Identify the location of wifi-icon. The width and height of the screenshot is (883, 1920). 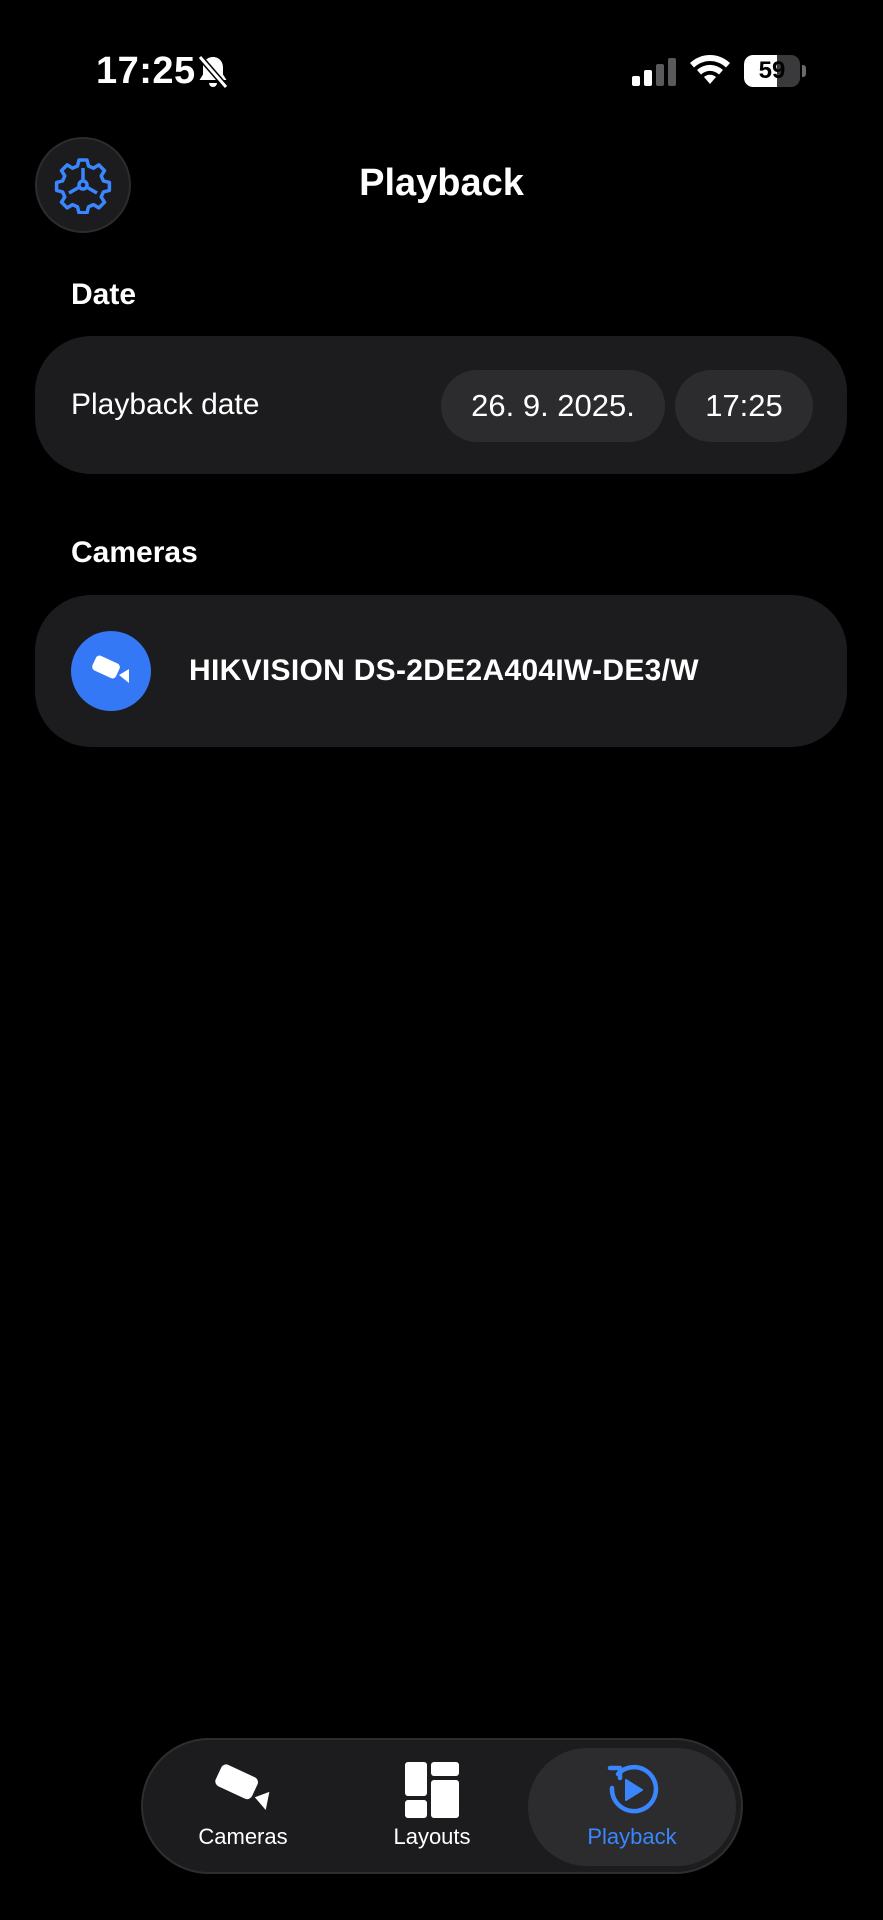
(710, 69).